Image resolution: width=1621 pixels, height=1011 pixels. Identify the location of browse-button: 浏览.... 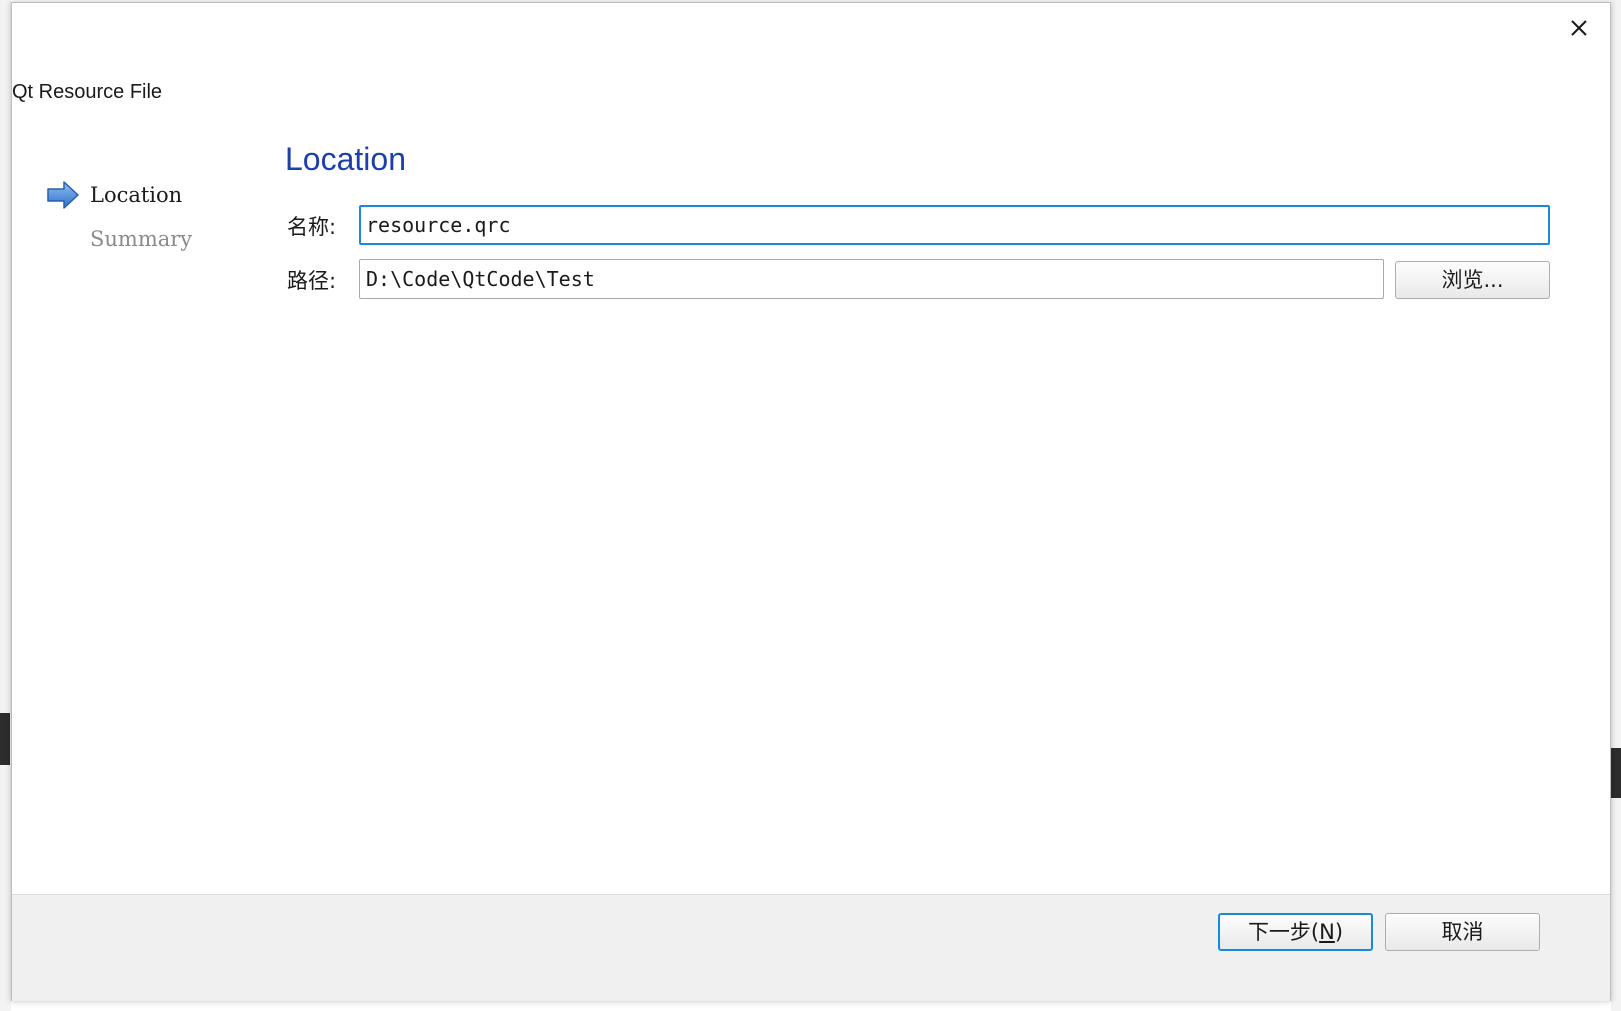
(1472, 280).